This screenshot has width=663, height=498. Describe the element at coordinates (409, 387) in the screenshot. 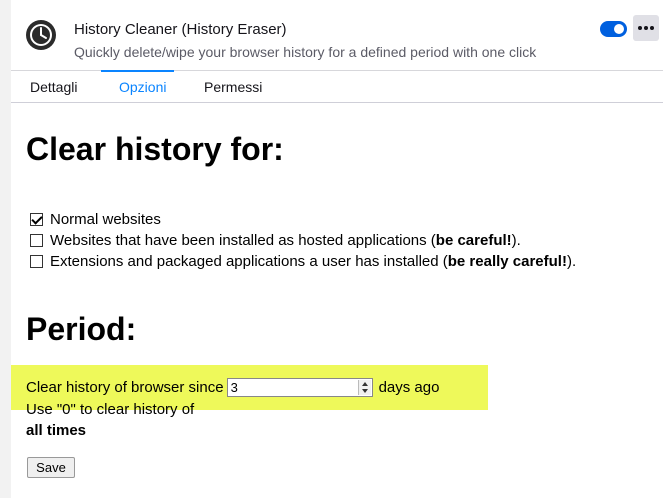

I see `days-suffix: days ago` at that location.